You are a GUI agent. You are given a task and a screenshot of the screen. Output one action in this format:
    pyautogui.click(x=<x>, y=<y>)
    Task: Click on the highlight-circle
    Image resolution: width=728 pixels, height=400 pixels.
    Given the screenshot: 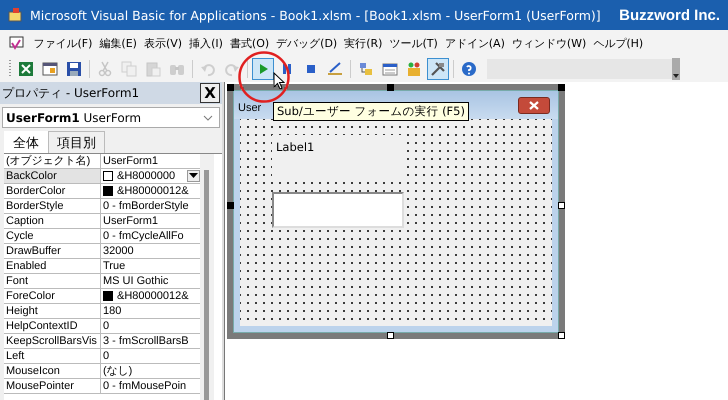 What is the action you would take?
    pyautogui.click(x=264, y=77)
    